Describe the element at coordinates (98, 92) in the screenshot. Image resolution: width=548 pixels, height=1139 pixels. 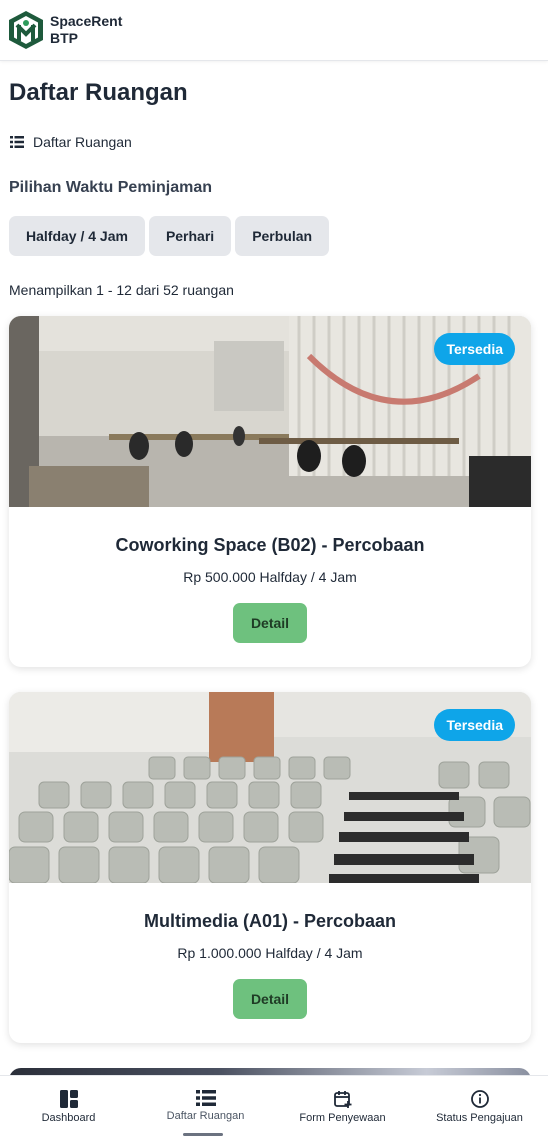
I see `page-title: Daftar Ruangan` at that location.